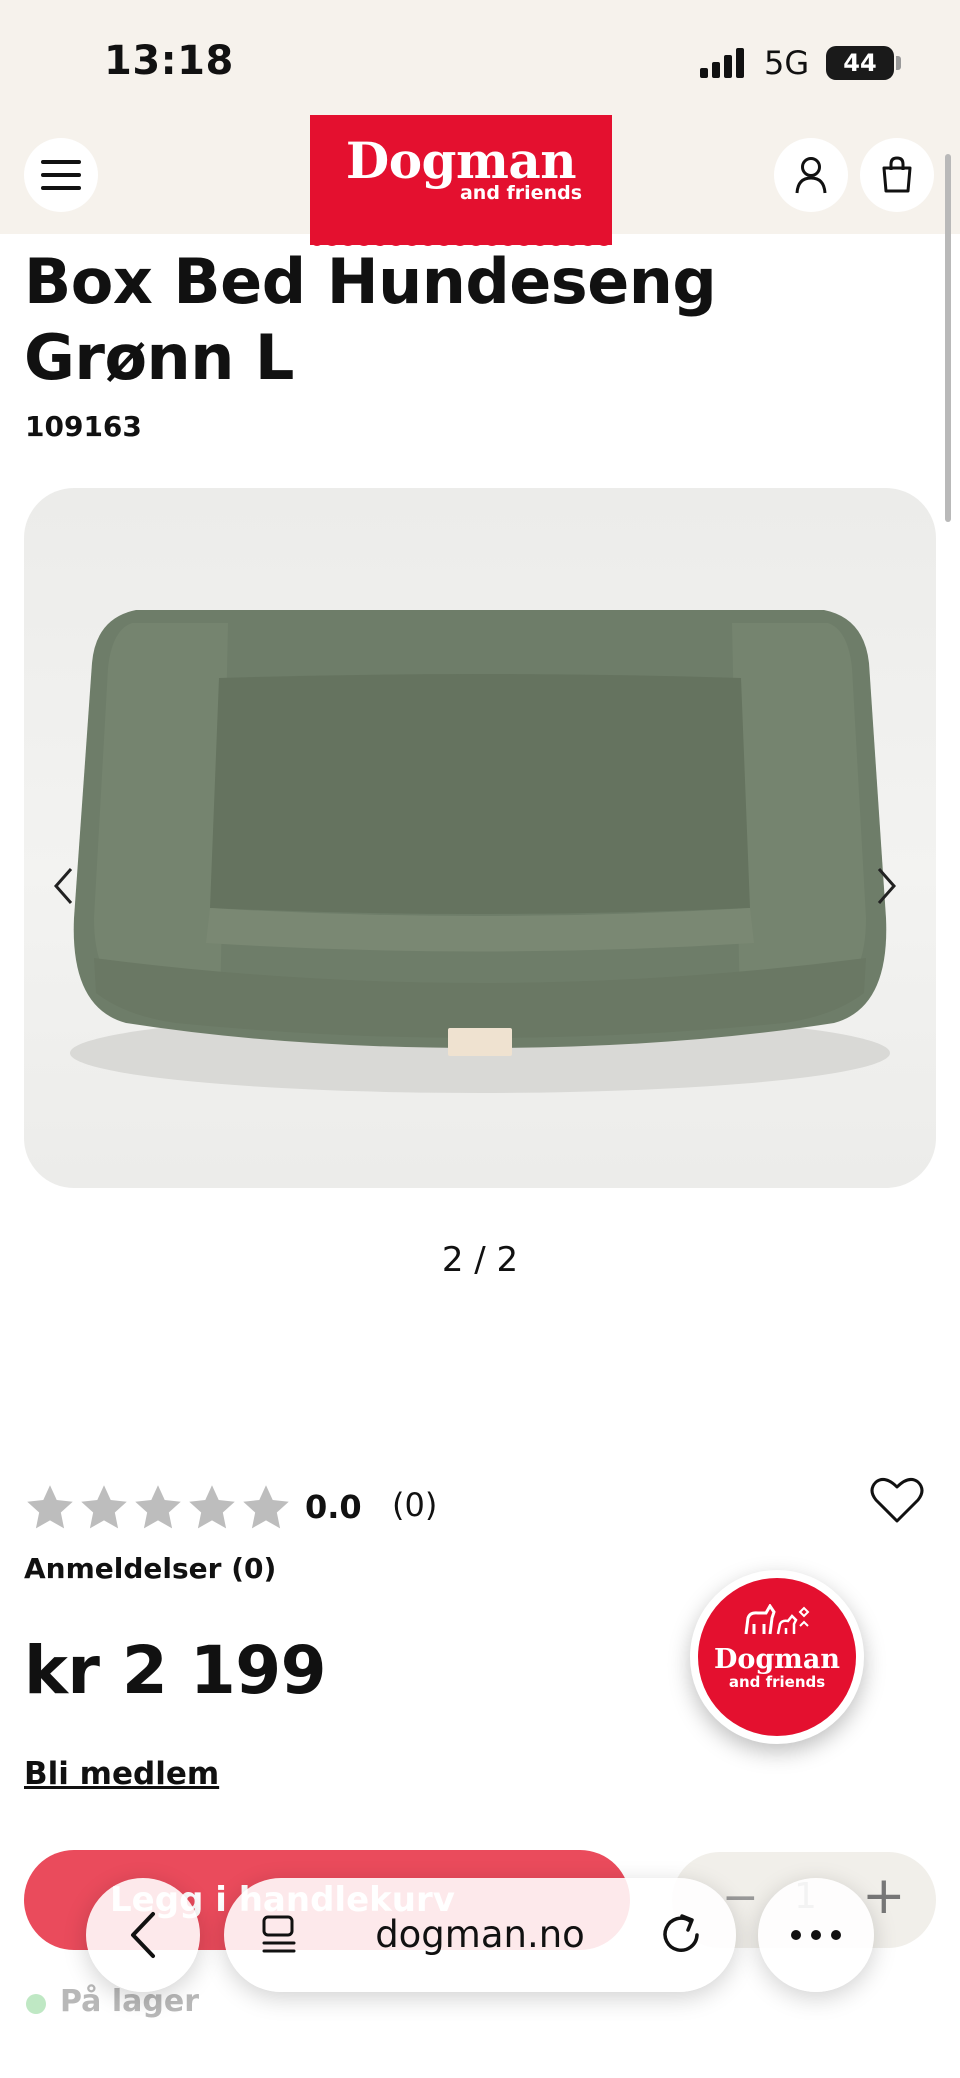  I want to click on browser-back-button, so click(143, 1935).